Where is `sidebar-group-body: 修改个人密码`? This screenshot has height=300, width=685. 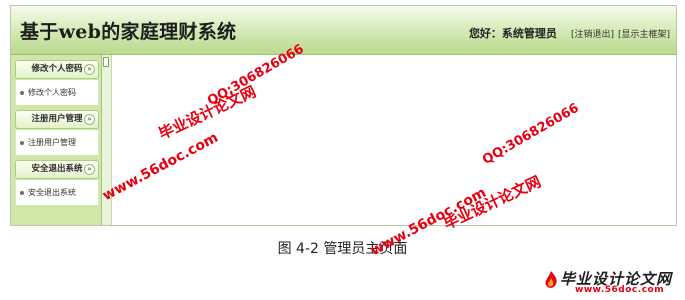 sidebar-group-body: 修改个人密码 is located at coordinates (57, 92).